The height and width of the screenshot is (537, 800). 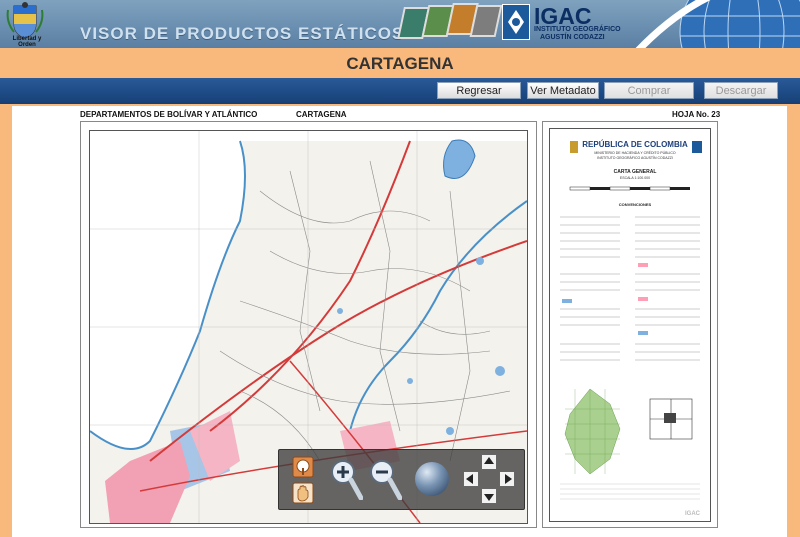 What do you see at coordinates (489, 496) in the screenshot?
I see `arrow-down-icon` at bounding box center [489, 496].